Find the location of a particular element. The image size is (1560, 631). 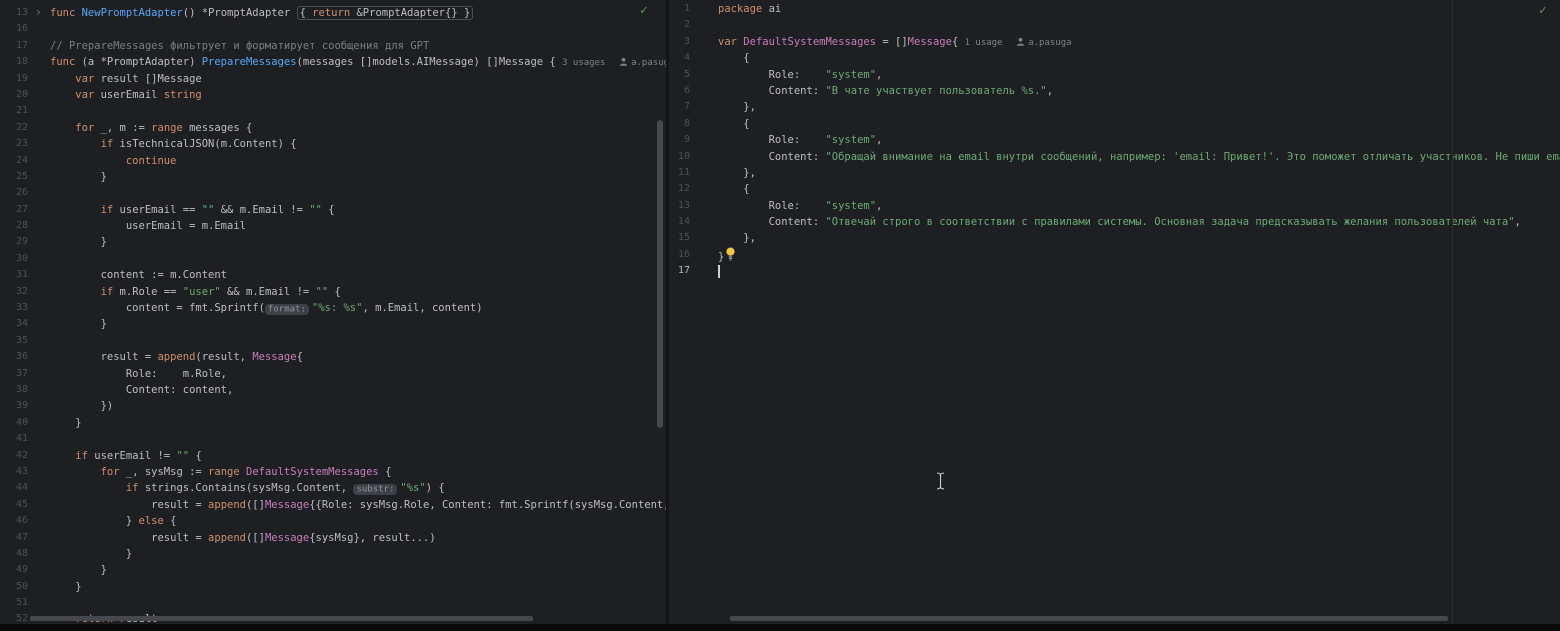

line-number: 50 is located at coordinates (25, 587).